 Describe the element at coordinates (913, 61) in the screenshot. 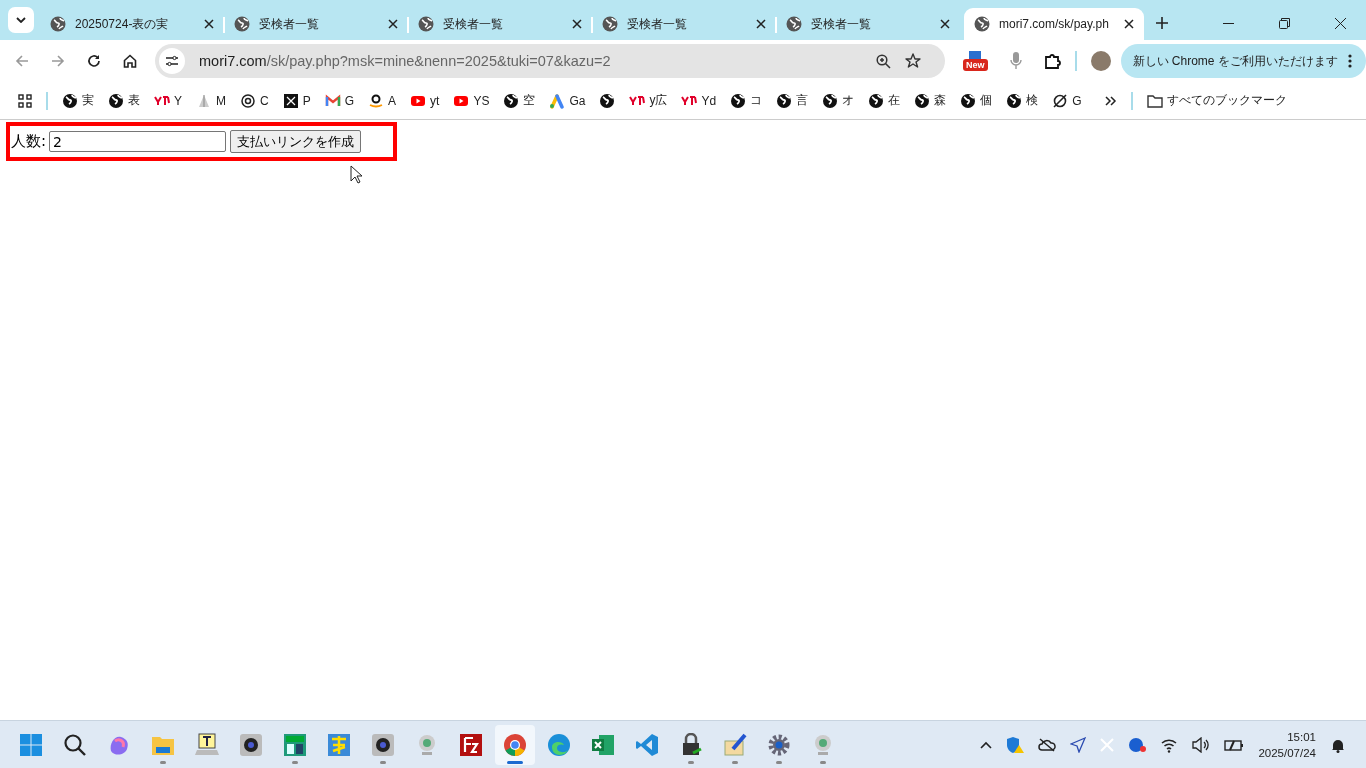

I see `star-icon` at that location.